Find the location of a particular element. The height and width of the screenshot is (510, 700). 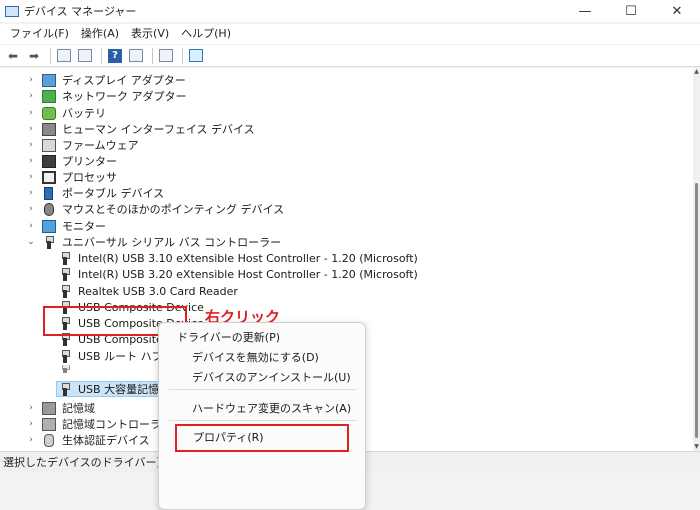

show-hide-tree-icon is located at coordinates (64, 56).